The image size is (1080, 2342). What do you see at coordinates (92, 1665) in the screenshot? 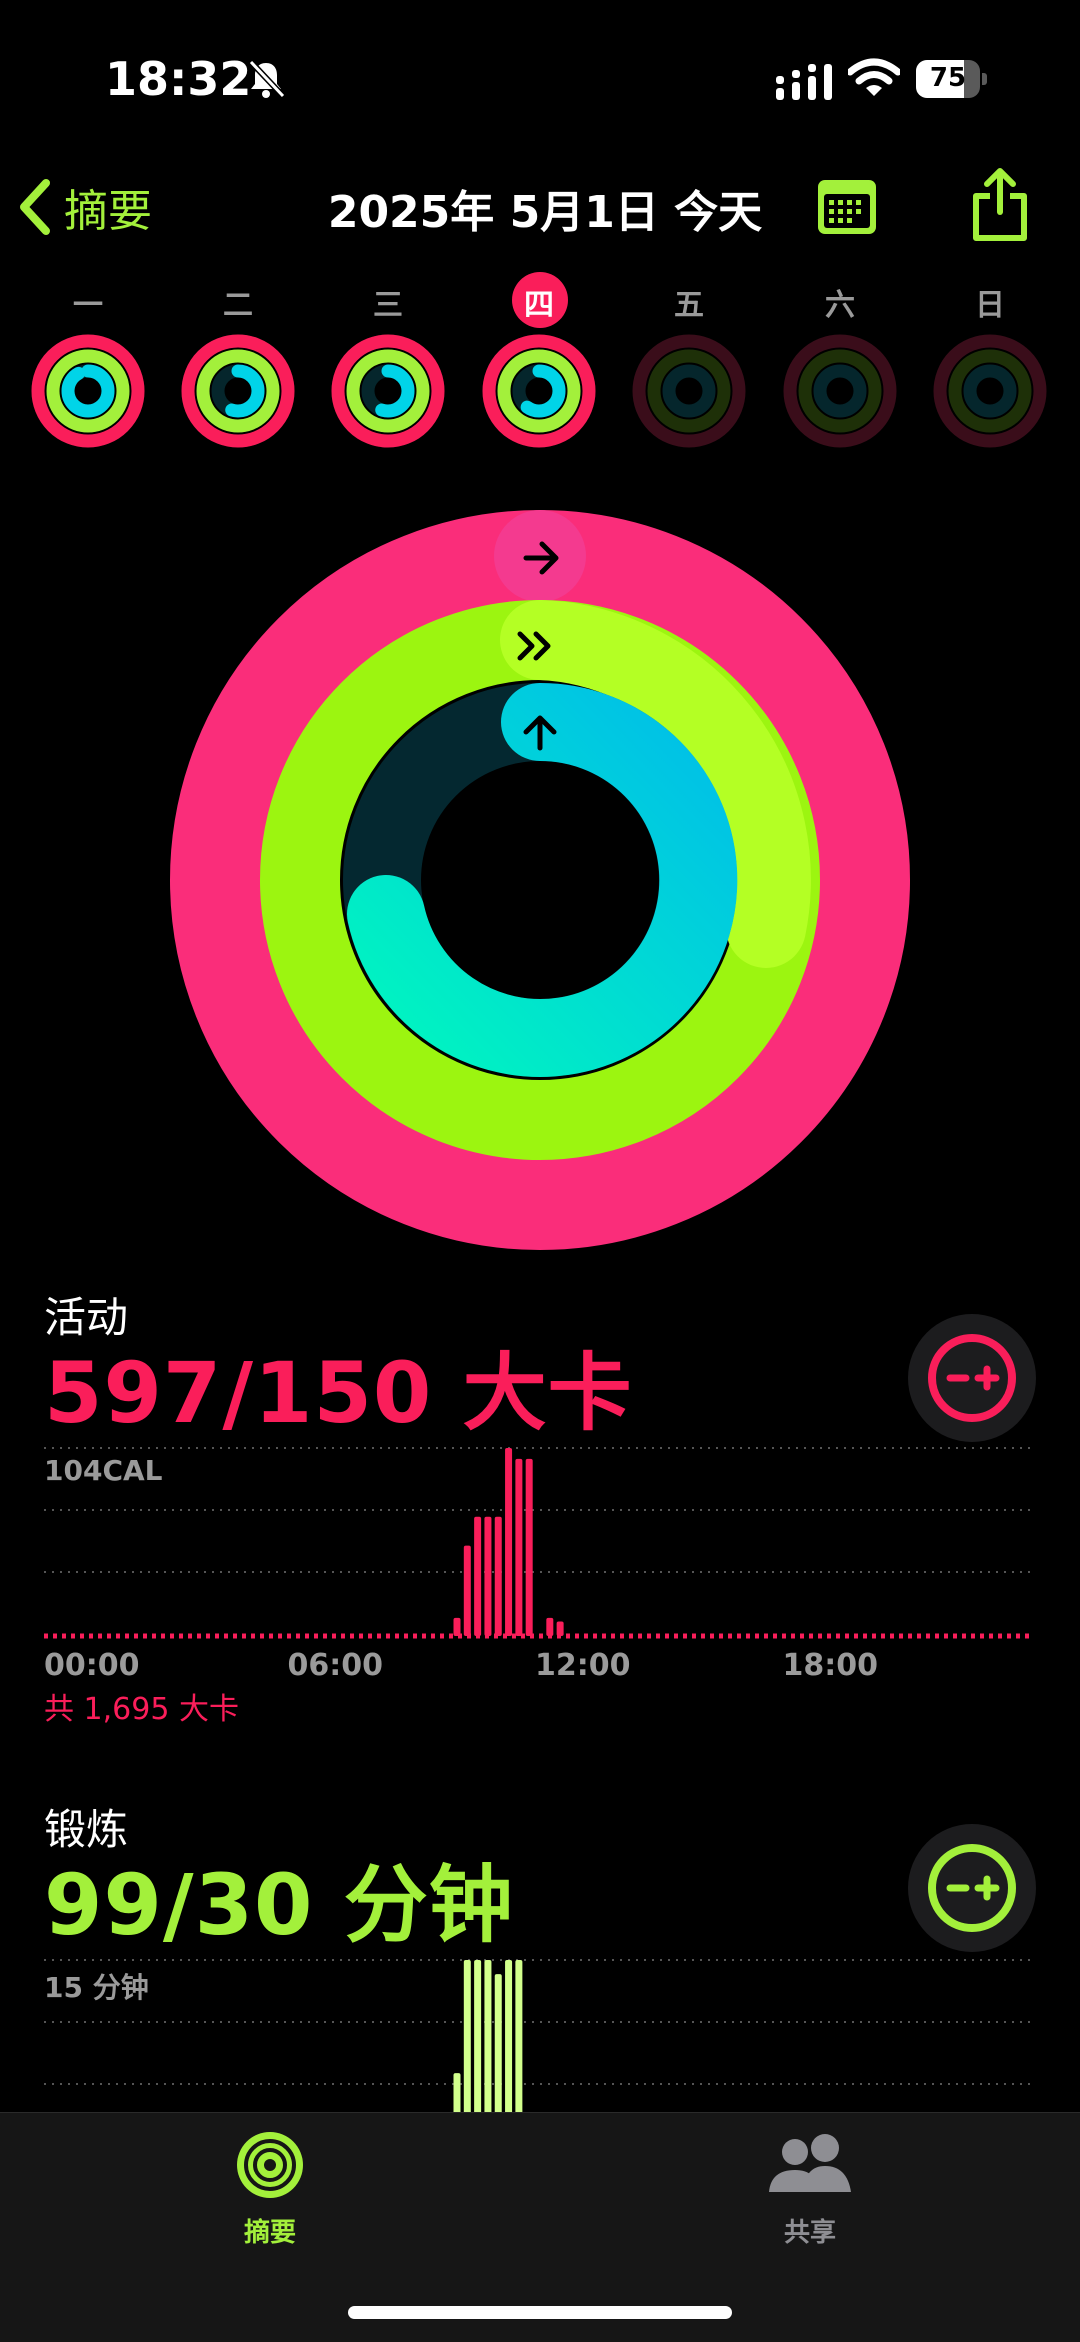
I see `x-tick-label: 00:00` at bounding box center [92, 1665].